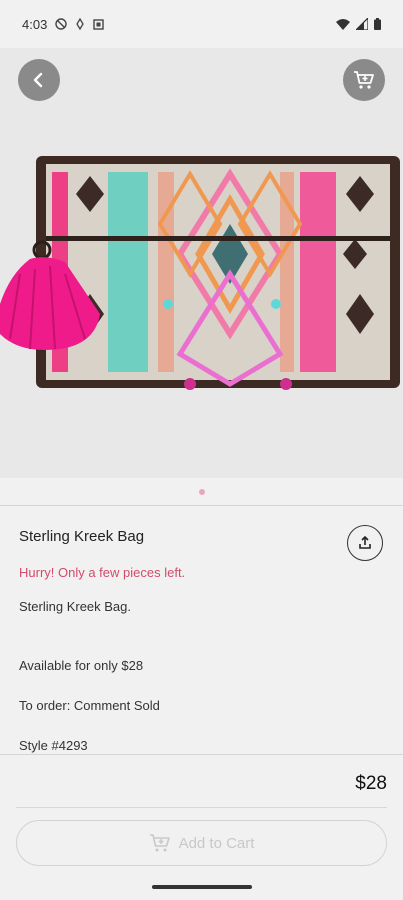 The image size is (403, 900). What do you see at coordinates (343, 24) in the screenshot?
I see `wifi-icon` at bounding box center [343, 24].